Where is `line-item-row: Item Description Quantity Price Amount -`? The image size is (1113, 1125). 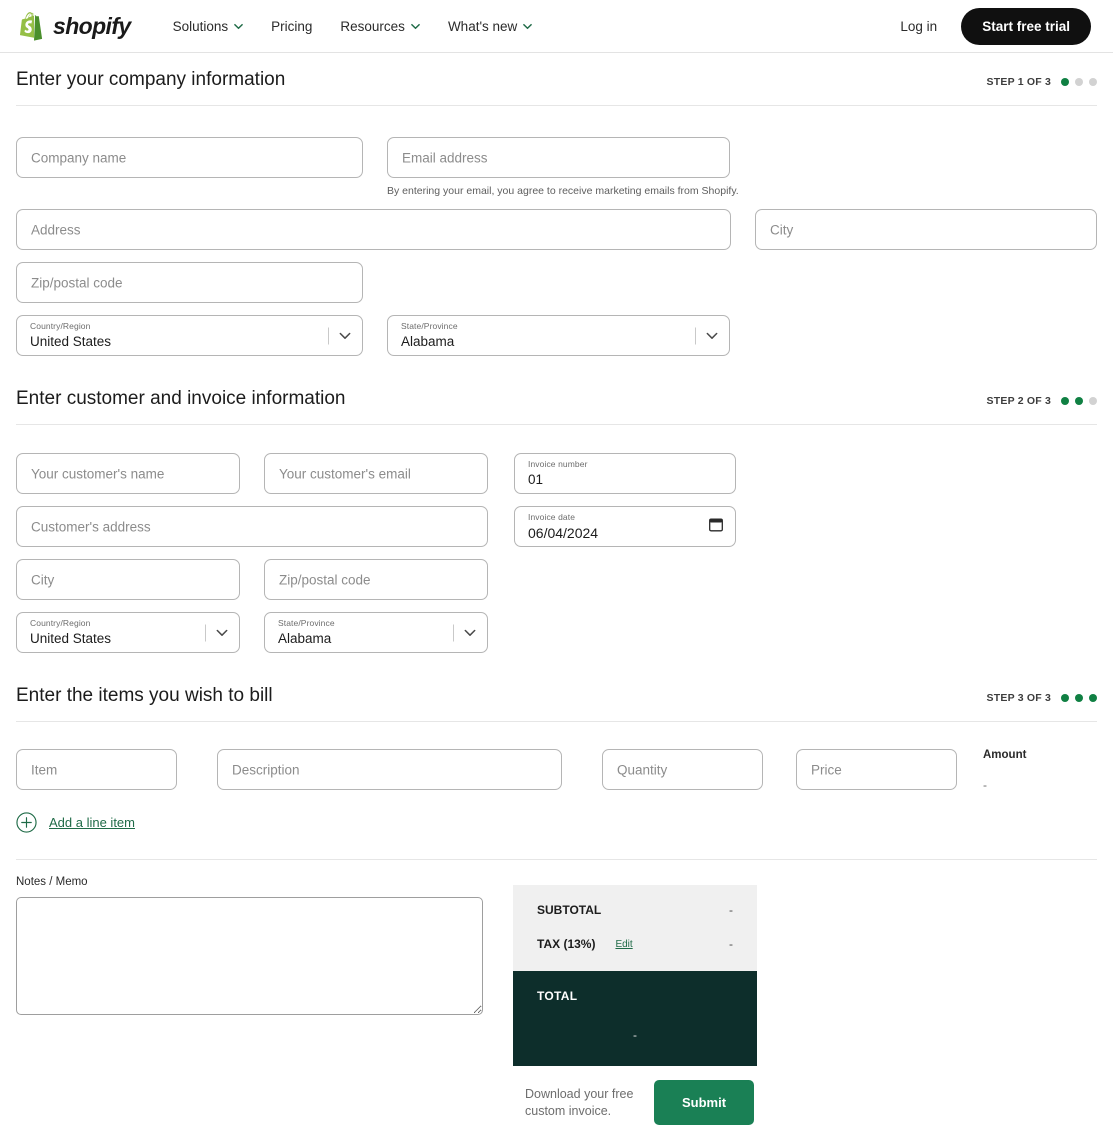
line-item-row: Item Description Quantity Price Amount - is located at coordinates (556, 770).